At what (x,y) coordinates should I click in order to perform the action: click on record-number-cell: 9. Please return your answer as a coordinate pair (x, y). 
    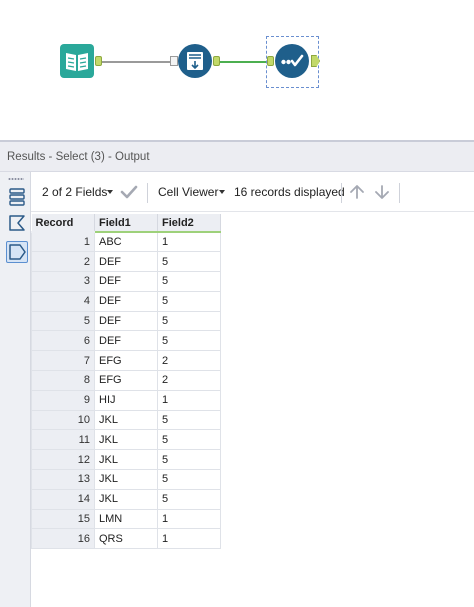
    Looking at the image, I should click on (63, 400).